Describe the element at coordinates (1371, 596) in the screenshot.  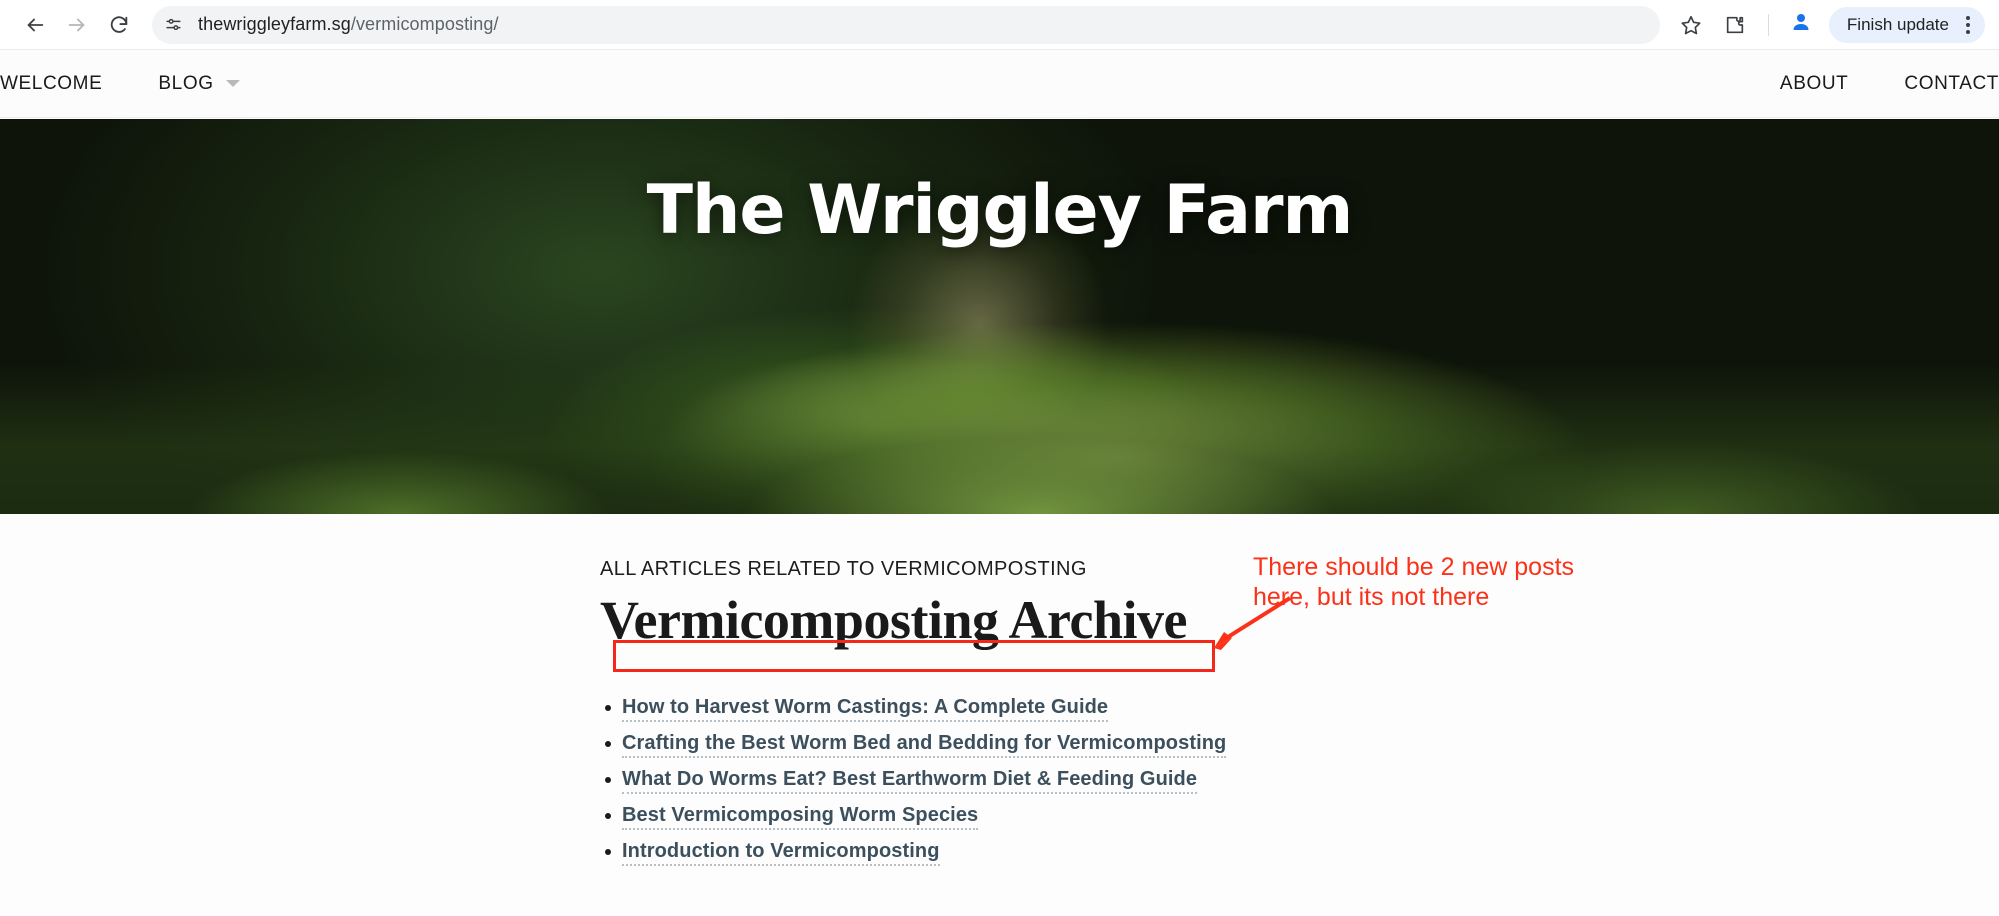
I see `annotation-line-2: here, but its not there` at that location.